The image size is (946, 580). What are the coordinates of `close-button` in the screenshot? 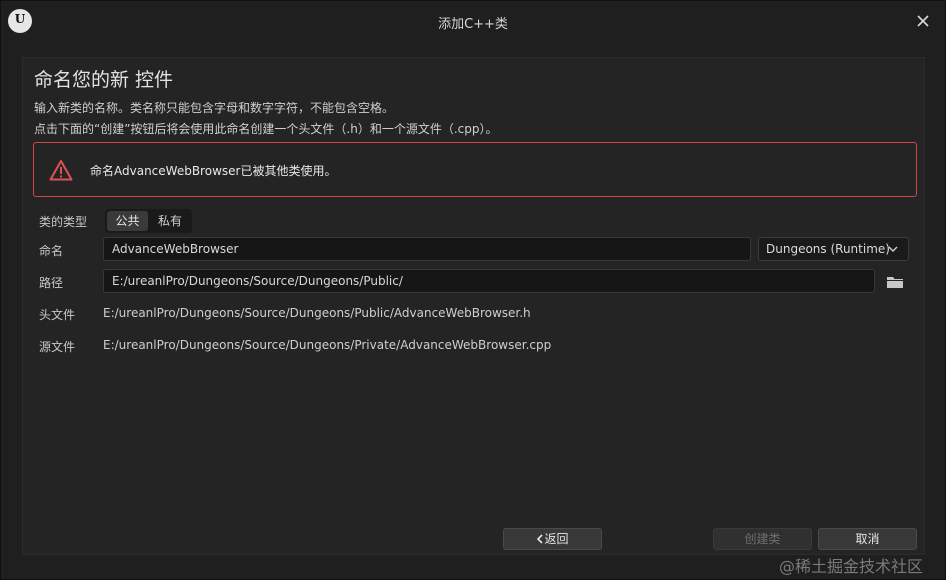 It's located at (923, 21).